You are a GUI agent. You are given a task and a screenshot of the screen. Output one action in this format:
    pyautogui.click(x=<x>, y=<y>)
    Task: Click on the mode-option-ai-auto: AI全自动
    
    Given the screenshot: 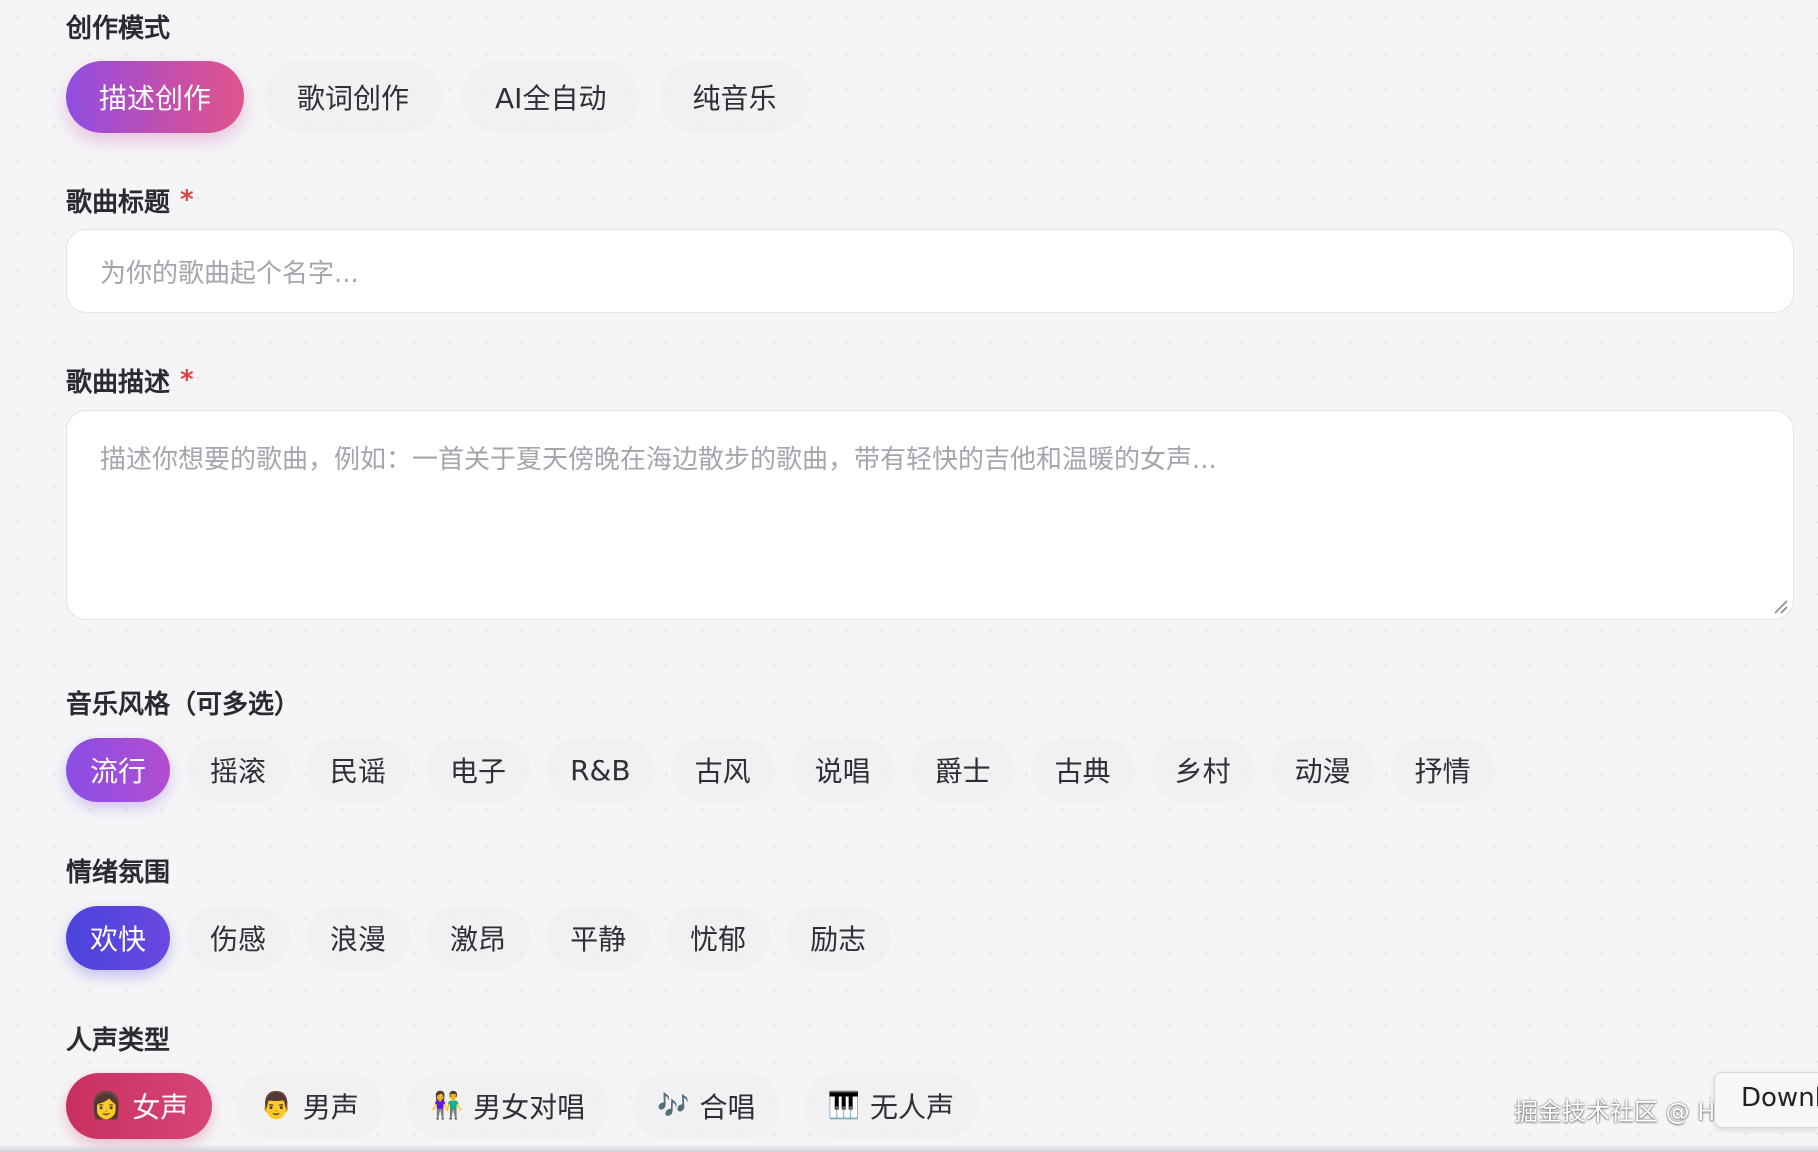 What is the action you would take?
    pyautogui.click(x=551, y=97)
    